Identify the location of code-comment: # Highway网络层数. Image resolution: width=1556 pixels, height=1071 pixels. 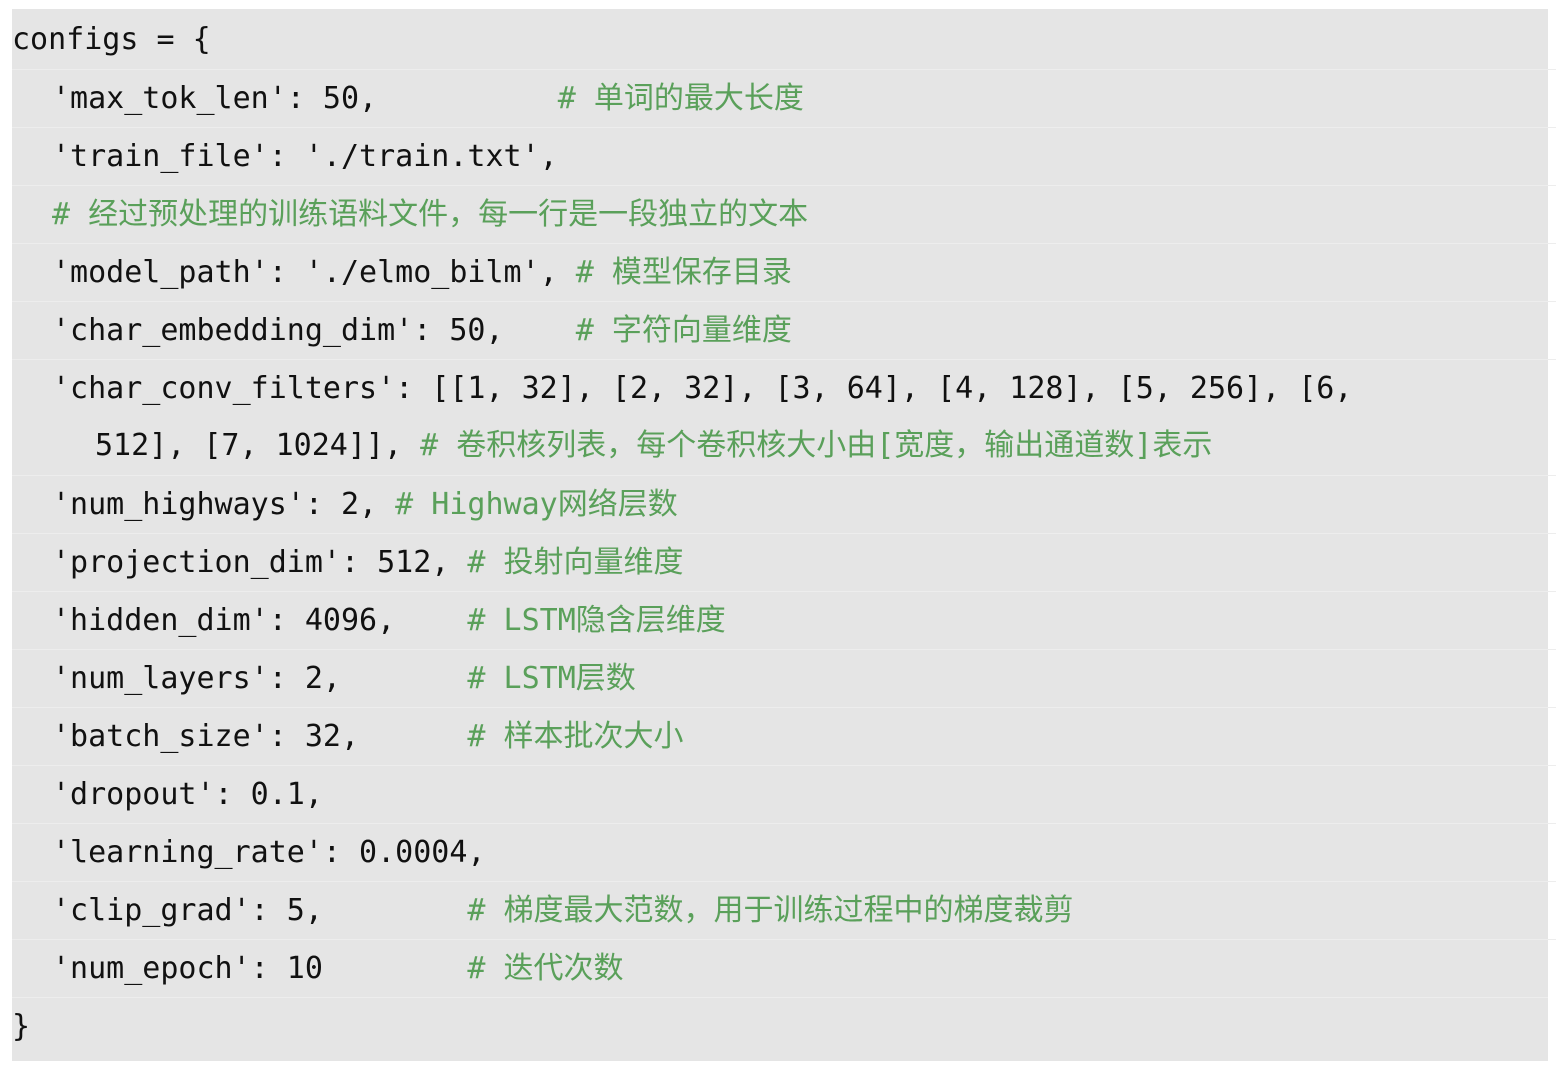
(536, 504).